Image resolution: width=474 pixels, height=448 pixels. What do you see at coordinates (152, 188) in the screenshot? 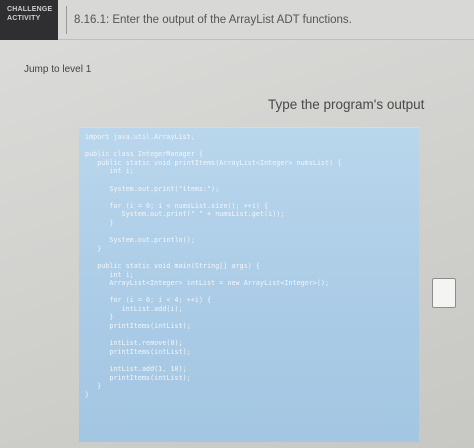
I see `code-line: System.out.print("items:");` at bounding box center [152, 188].